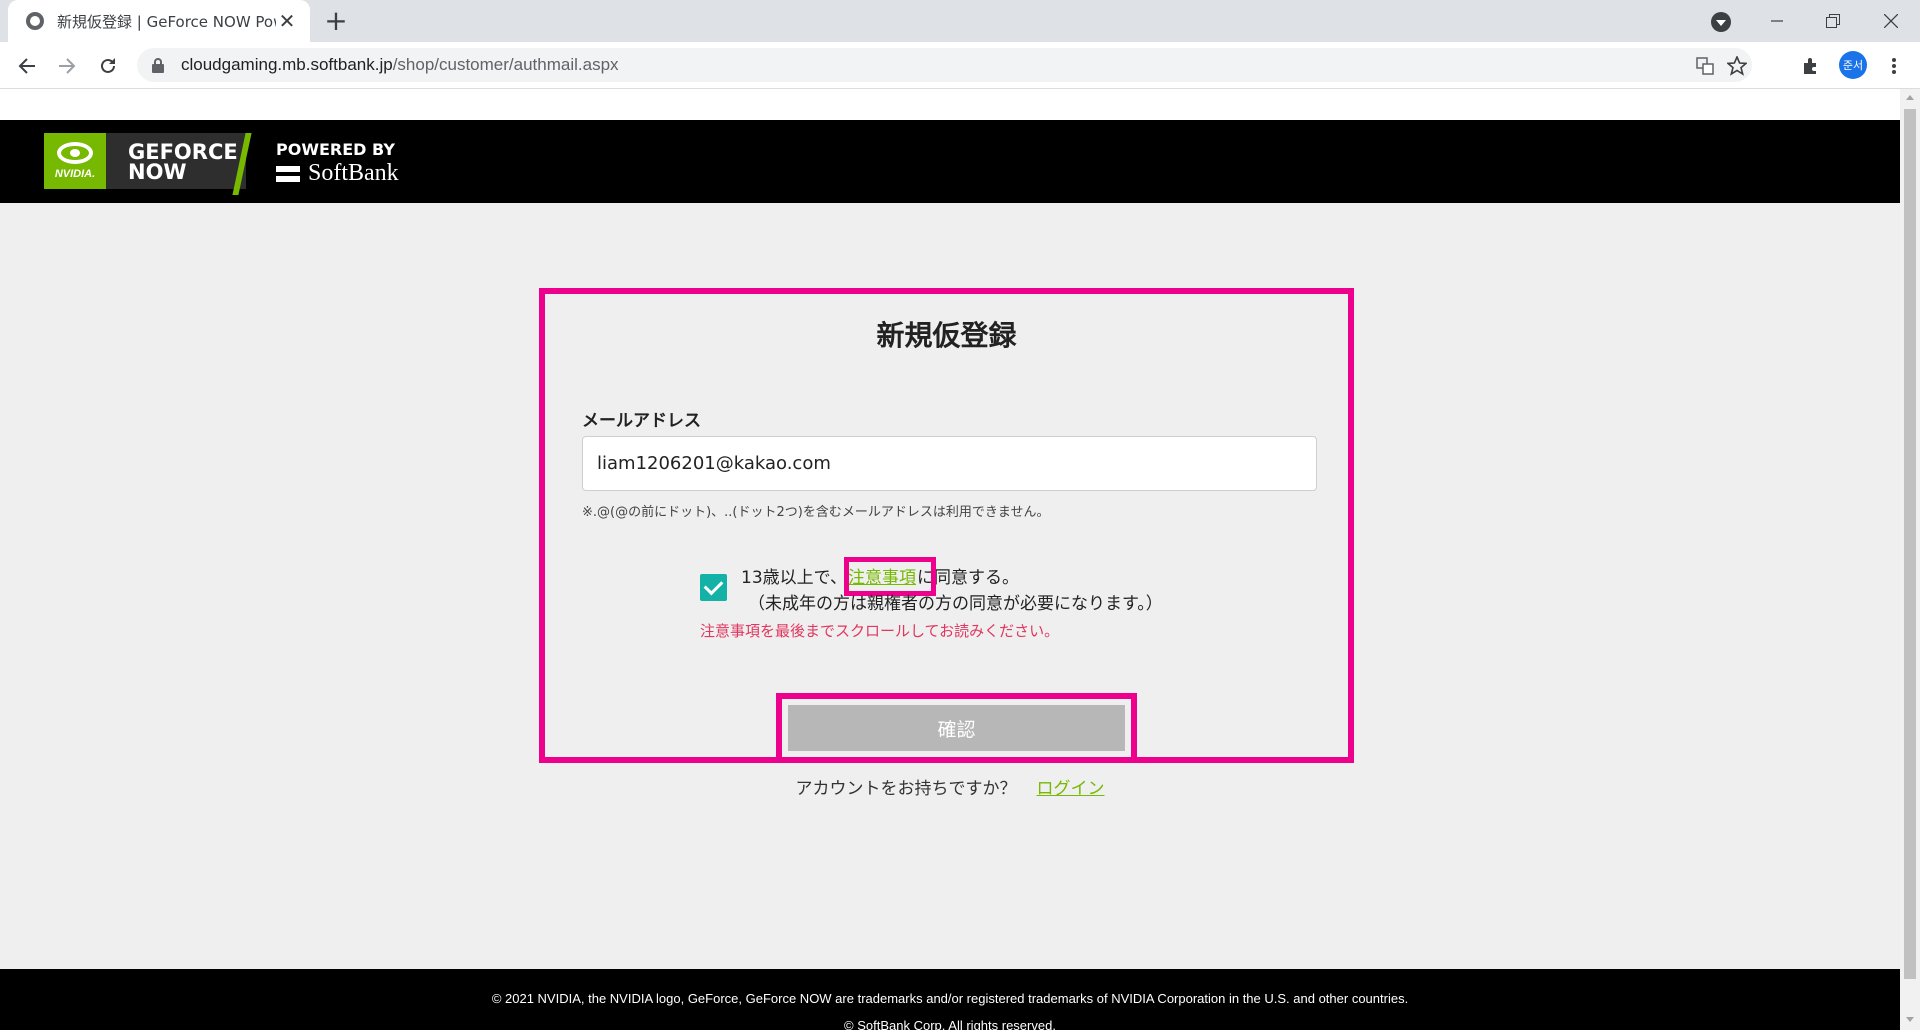 The width and height of the screenshot is (1920, 1030). I want to click on account-question: アカウントをお持ちですか？, so click(906, 789).